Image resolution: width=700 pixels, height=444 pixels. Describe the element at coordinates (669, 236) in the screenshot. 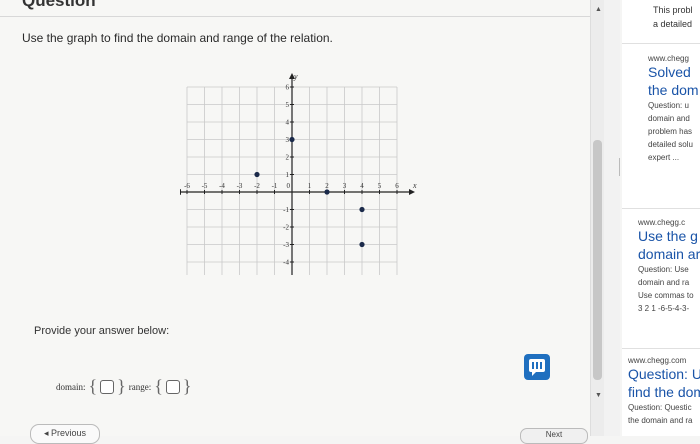

I see `result-title: Use the g` at that location.